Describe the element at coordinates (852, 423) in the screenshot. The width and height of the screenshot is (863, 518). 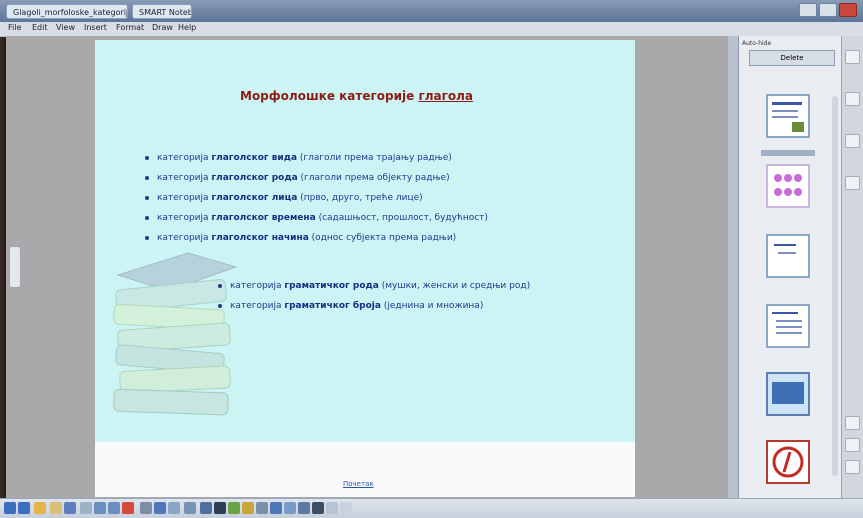
I see `back-arrow-icon` at that location.